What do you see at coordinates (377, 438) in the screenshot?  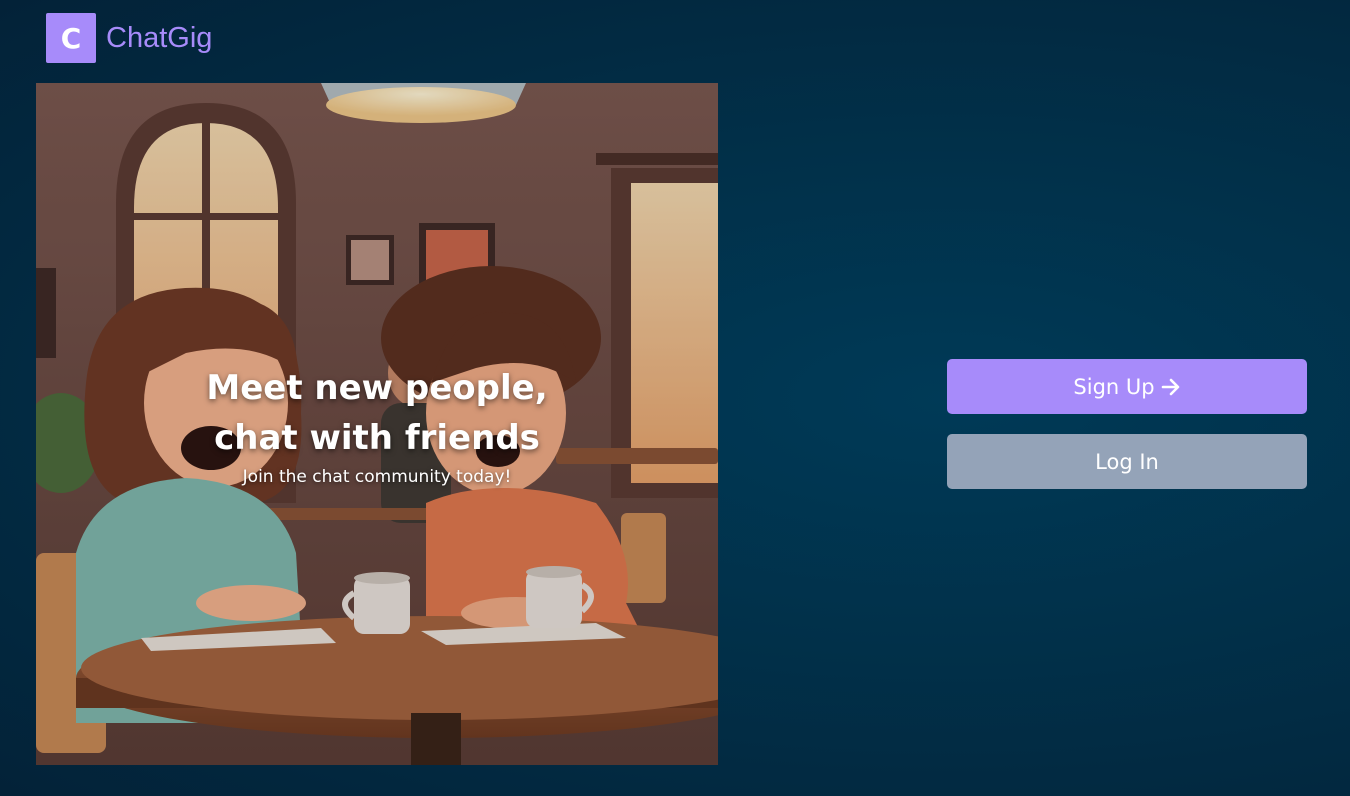 I see `hero-title-line2: chat with friends` at bounding box center [377, 438].